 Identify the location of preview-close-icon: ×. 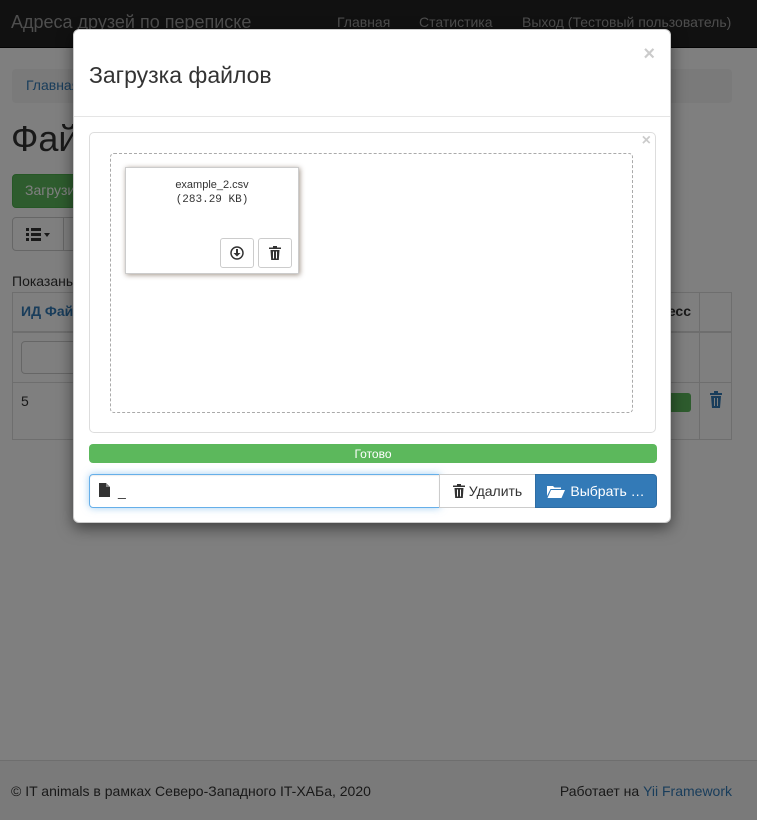
(646, 141).